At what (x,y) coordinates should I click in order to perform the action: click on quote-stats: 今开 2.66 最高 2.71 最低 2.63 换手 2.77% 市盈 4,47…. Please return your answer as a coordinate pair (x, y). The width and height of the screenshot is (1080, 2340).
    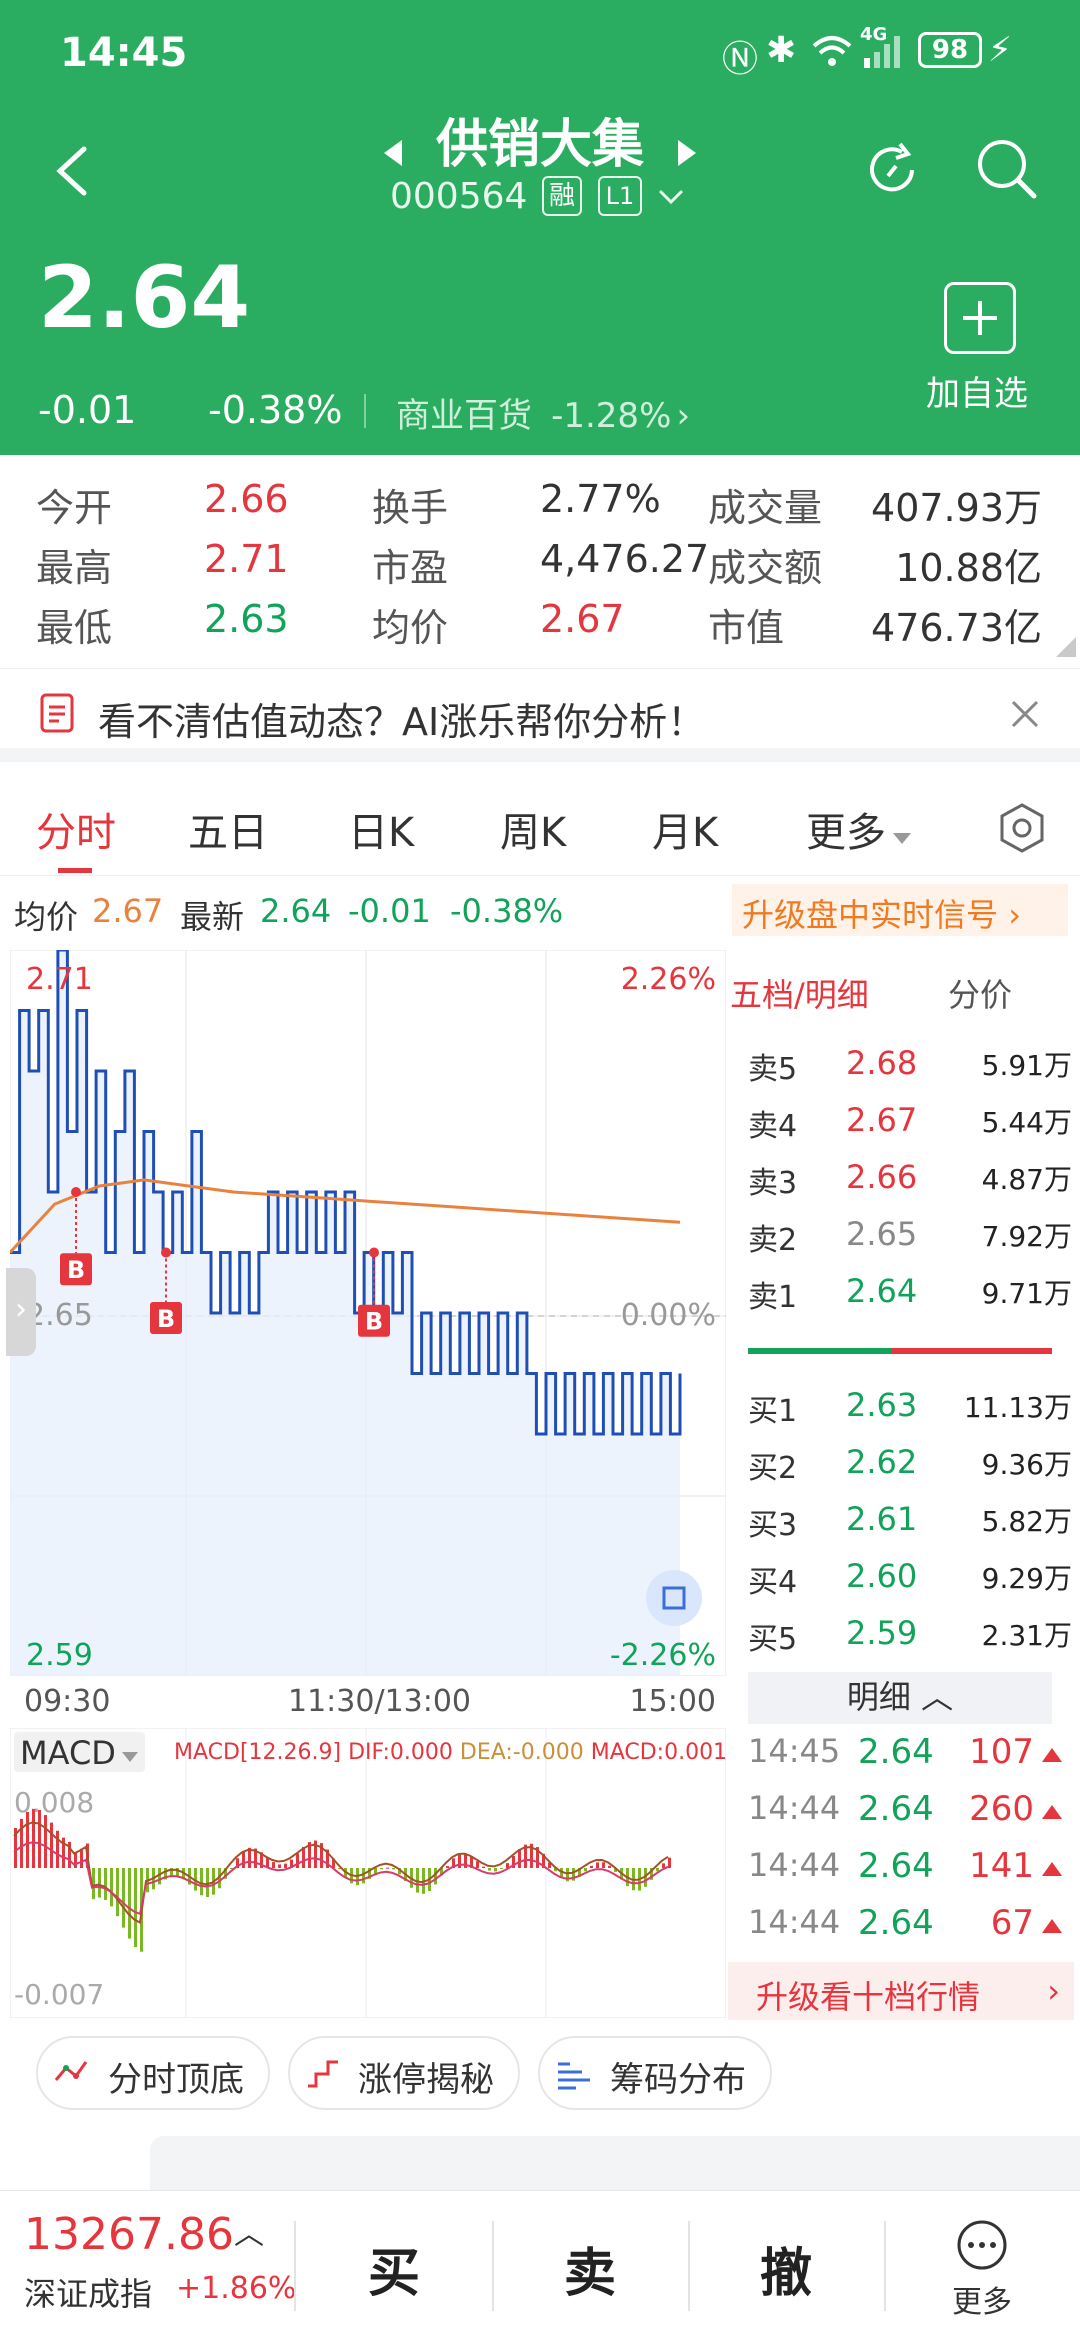
    Looking at the image, I should click on (540, 560).